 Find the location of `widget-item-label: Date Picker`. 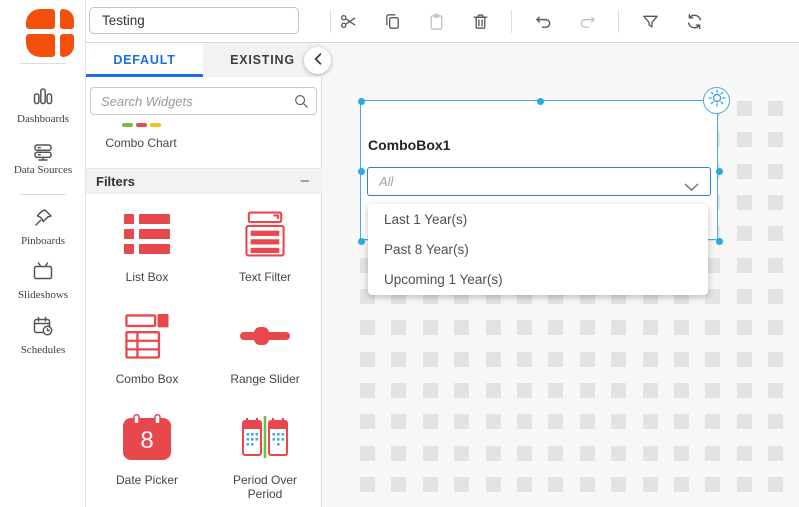

widget-item-label: Date Picker is located at coordinates (147, 480).